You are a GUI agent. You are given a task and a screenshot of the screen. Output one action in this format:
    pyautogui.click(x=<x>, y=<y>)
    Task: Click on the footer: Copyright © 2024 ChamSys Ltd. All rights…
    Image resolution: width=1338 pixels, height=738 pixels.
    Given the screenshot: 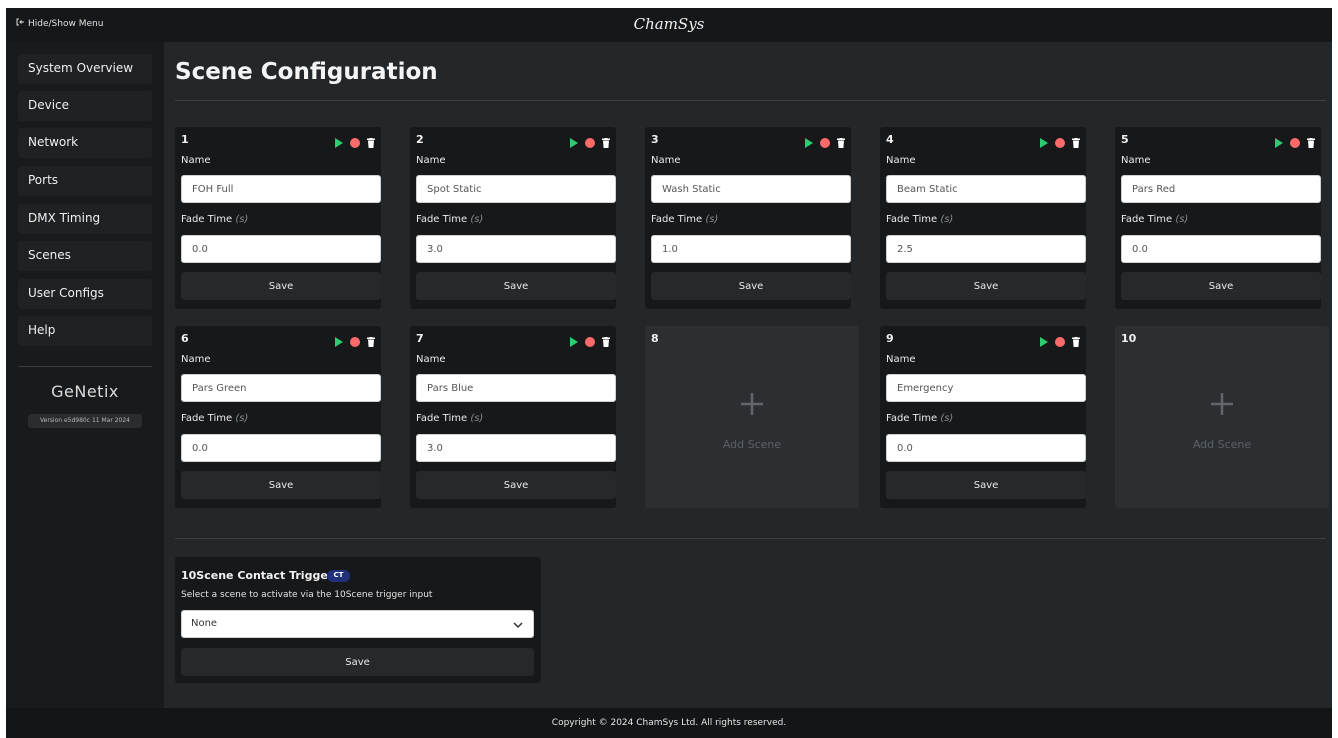 What is the action you would take?
    pyautogui.click(x=669, y=723)
    